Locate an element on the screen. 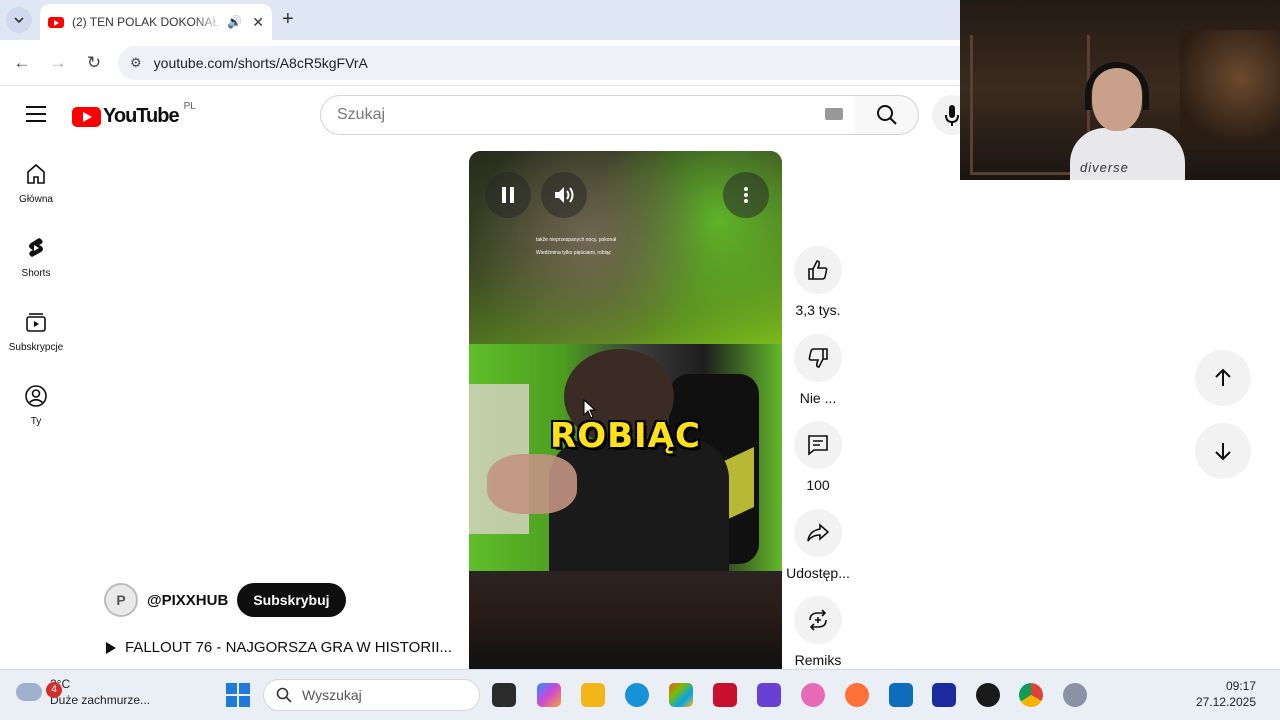 Image resolution: width=1280 pixels, height=720 pixels. url-text: youtube.com/shorts/A8cR5kgFVrA is located at coordinates (260, 63).